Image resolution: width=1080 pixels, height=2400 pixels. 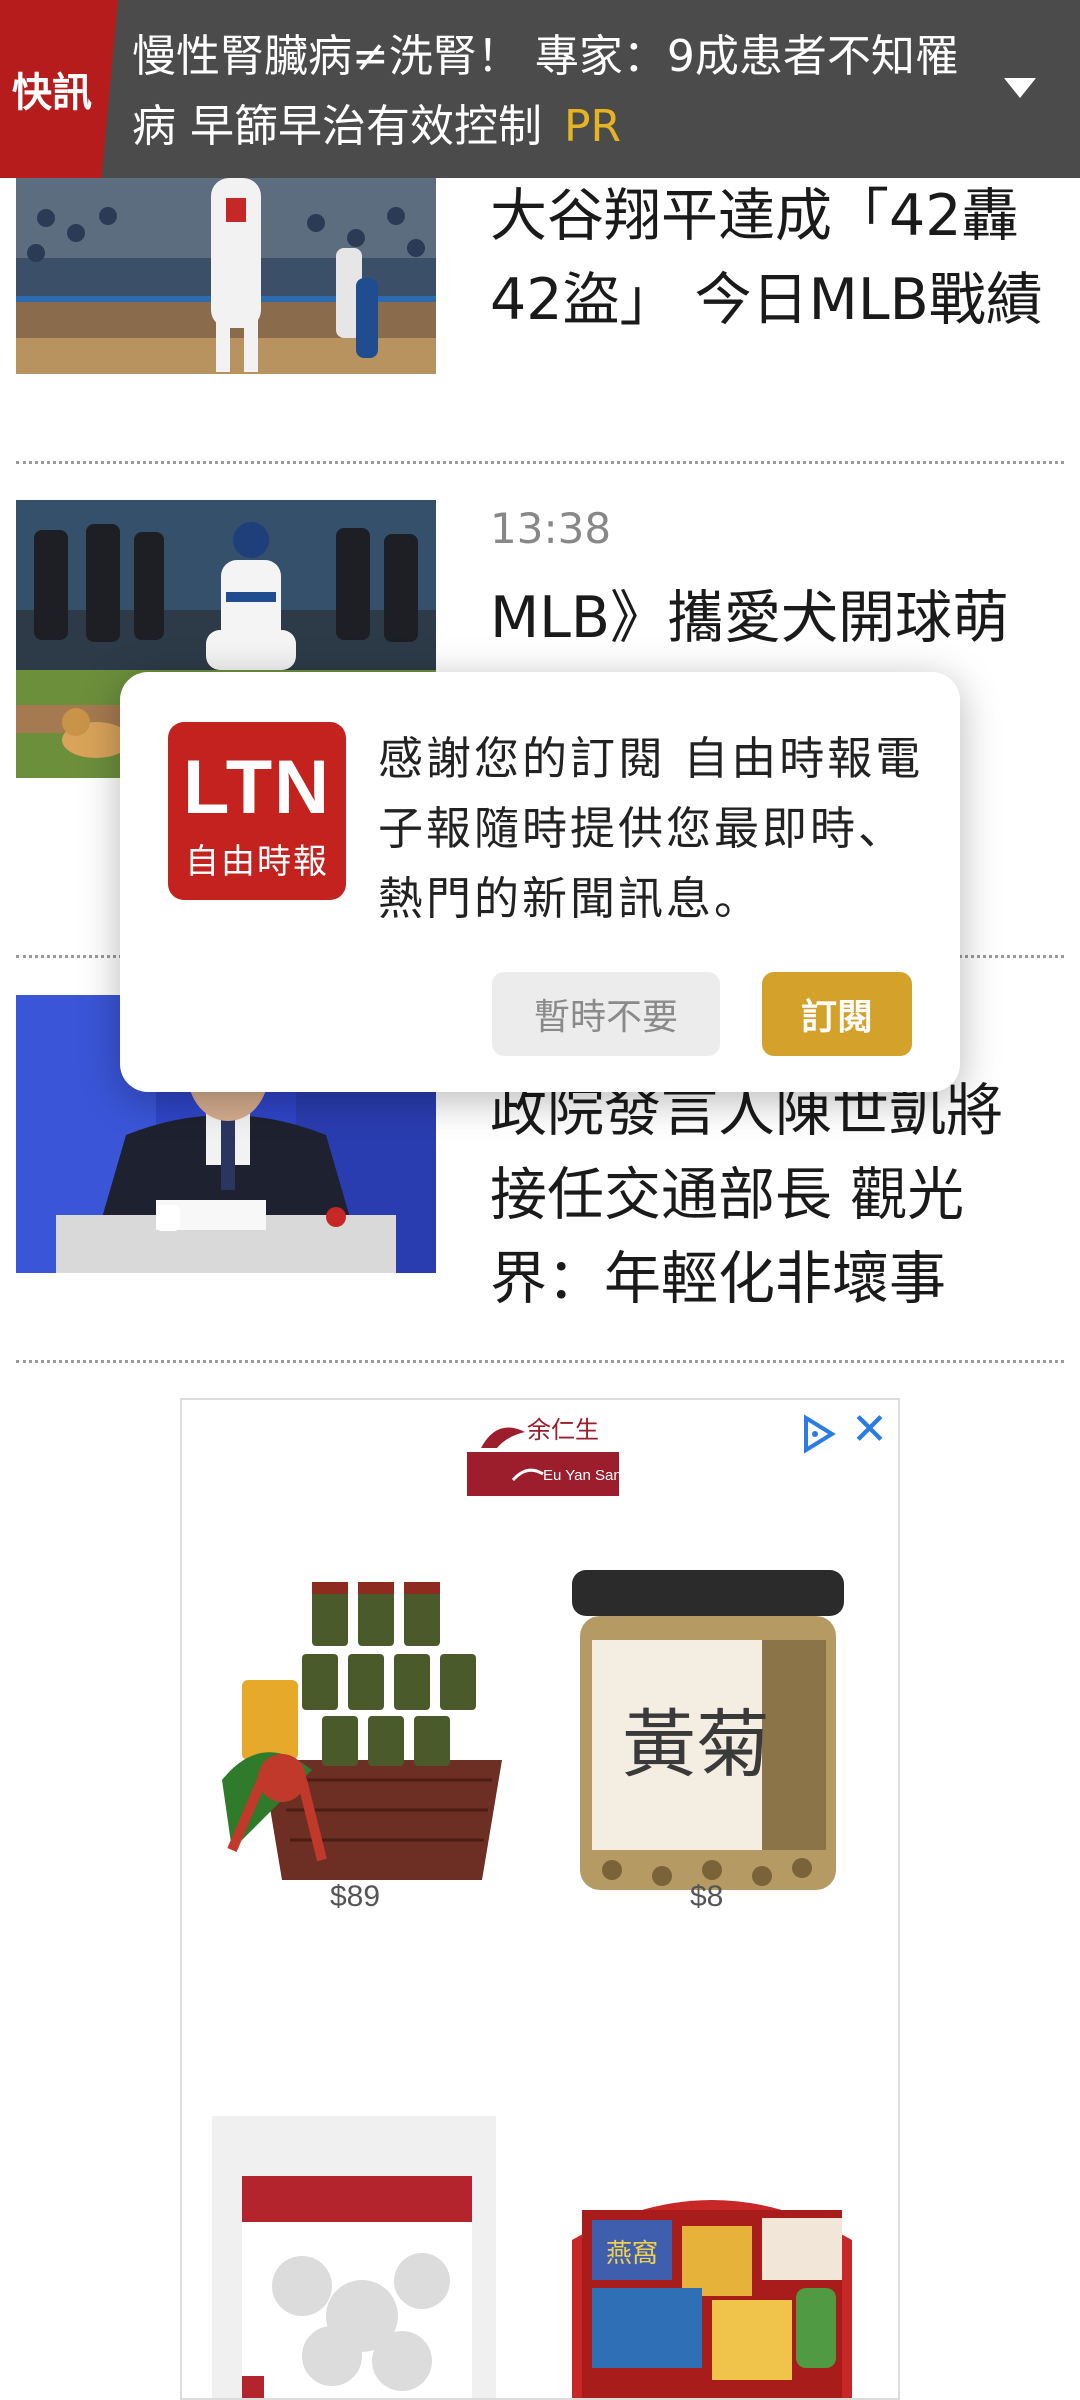 I want to click on close-icon: ✕, so click(x=869, y=1430).